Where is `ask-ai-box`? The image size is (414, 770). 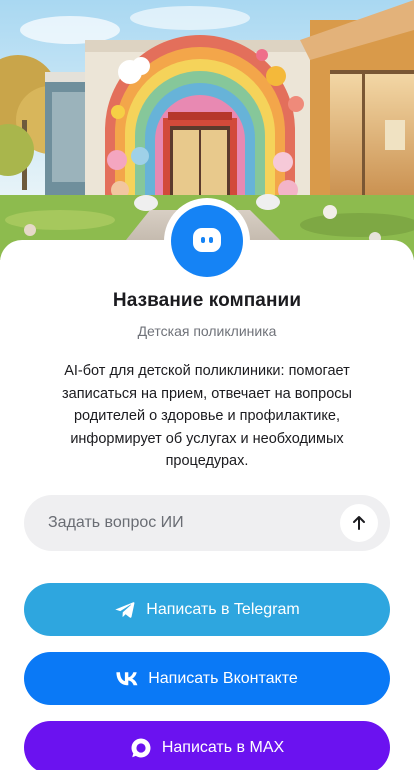
ask-ai-box is located at coordinates (207, 523).